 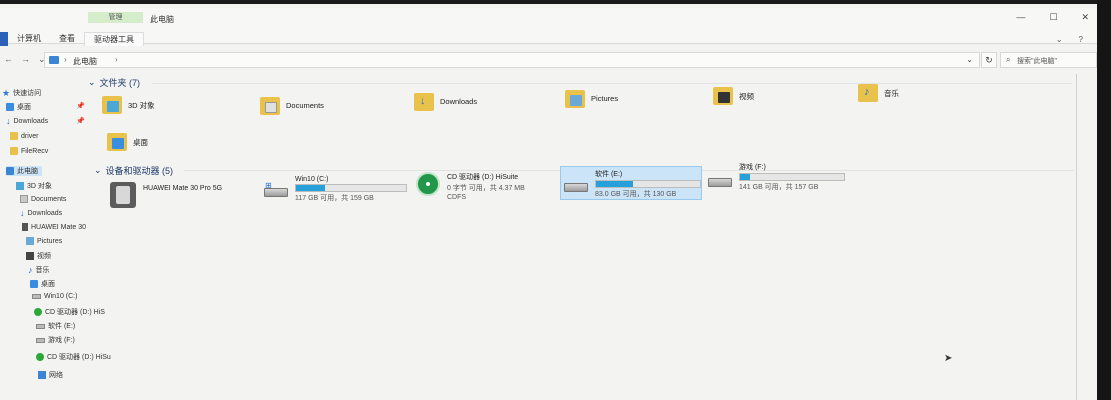 What do you see at coordinates (54, 60) in the screenshot?
I see `this-pc-icon` at bounding box center [54, 60].